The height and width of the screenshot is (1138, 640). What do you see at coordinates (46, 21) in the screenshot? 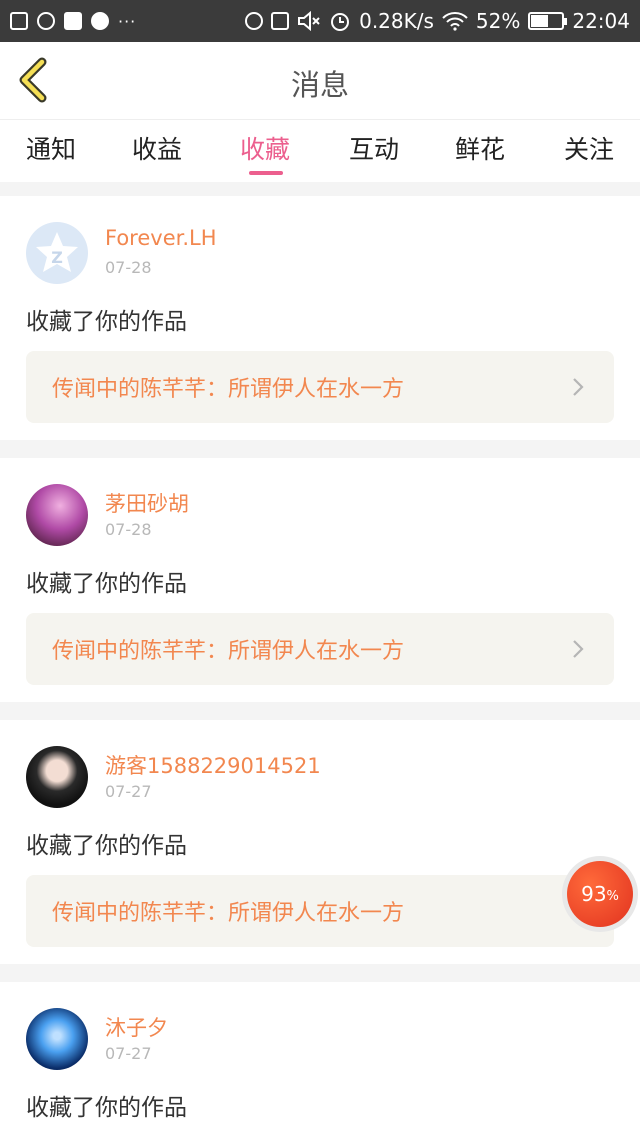
I see `chat-icon` at bounding box center [46, 21].